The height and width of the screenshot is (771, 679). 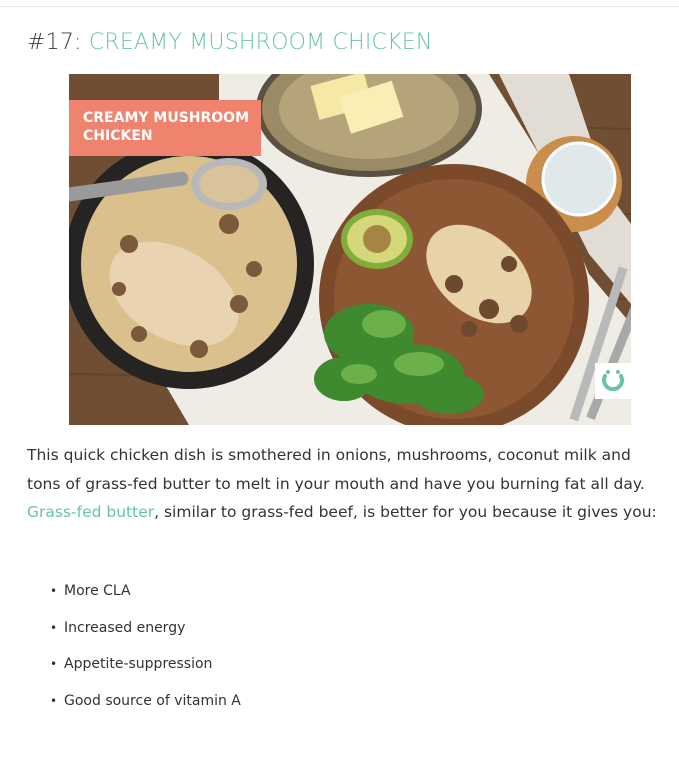 I want to click on list-item-text: Increased energy, so click(x=125, y=627).